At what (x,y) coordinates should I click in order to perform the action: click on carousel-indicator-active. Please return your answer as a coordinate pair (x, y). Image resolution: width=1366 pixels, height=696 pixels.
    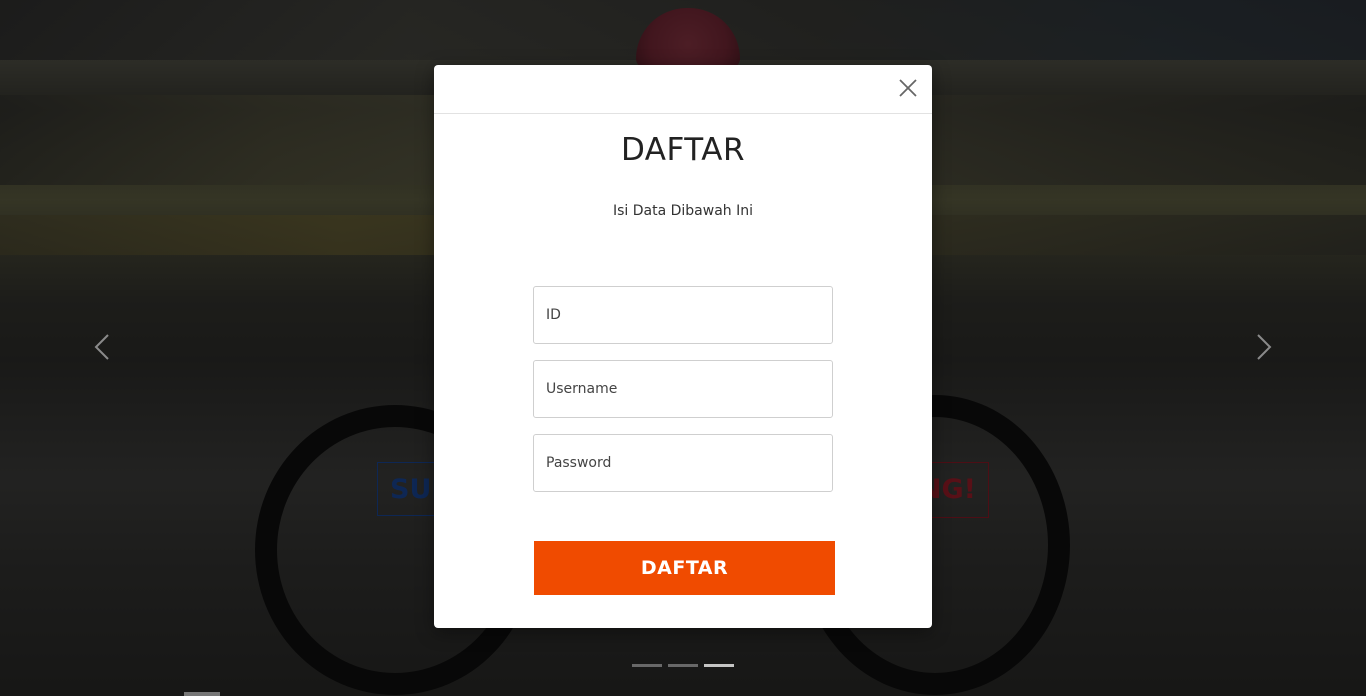
    Looking at the image, I should click on (719, 665).